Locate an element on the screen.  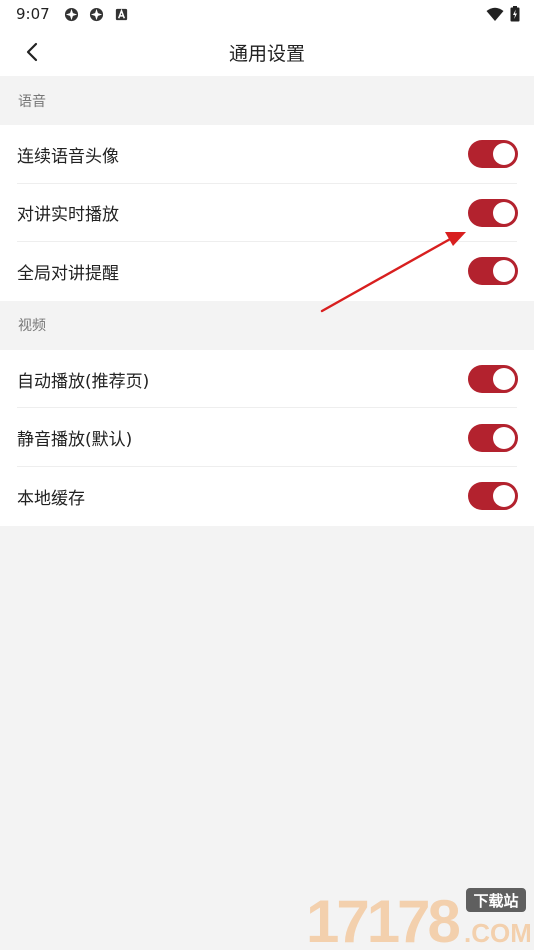
section-header-video: 视频 is located at coordinates (267, 325).